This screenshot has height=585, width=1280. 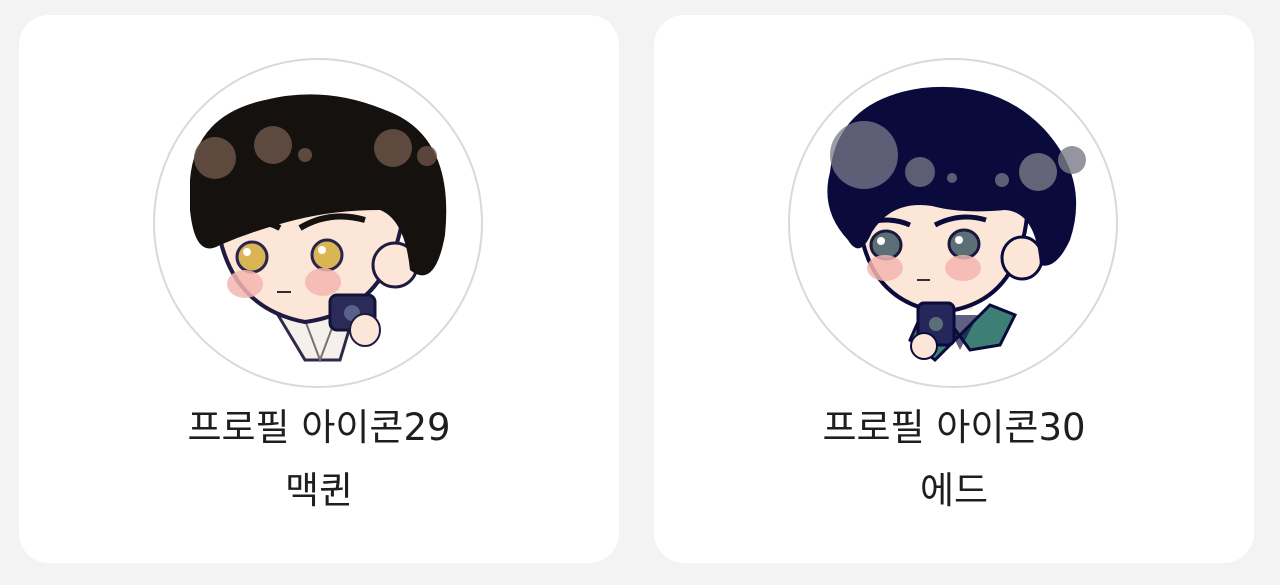 What do you see at coordinates (953, 223) in the screenshot?
I see `avatar-image-ed` at bounding box center [953, 223].